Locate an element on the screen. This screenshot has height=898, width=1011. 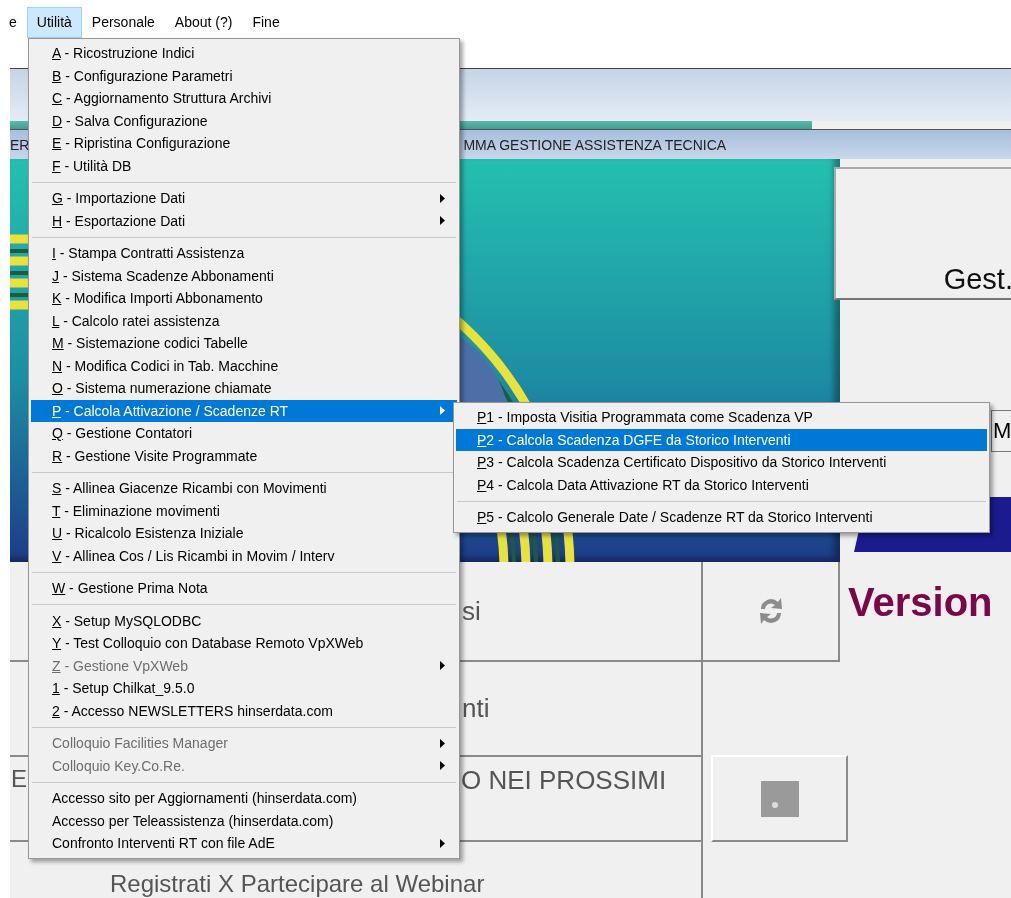
menu-bar-item: e is located at coordinates (13, 22).